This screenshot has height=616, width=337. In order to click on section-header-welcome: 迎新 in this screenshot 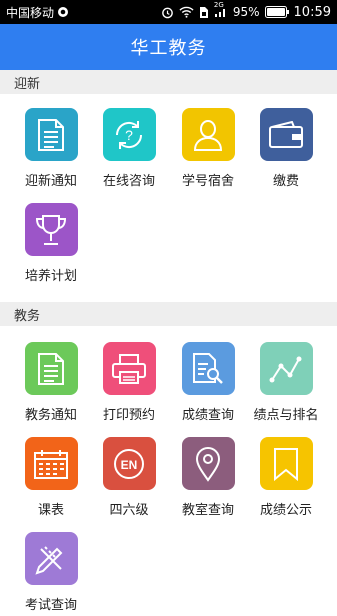, I will do `click(168, 82)`.